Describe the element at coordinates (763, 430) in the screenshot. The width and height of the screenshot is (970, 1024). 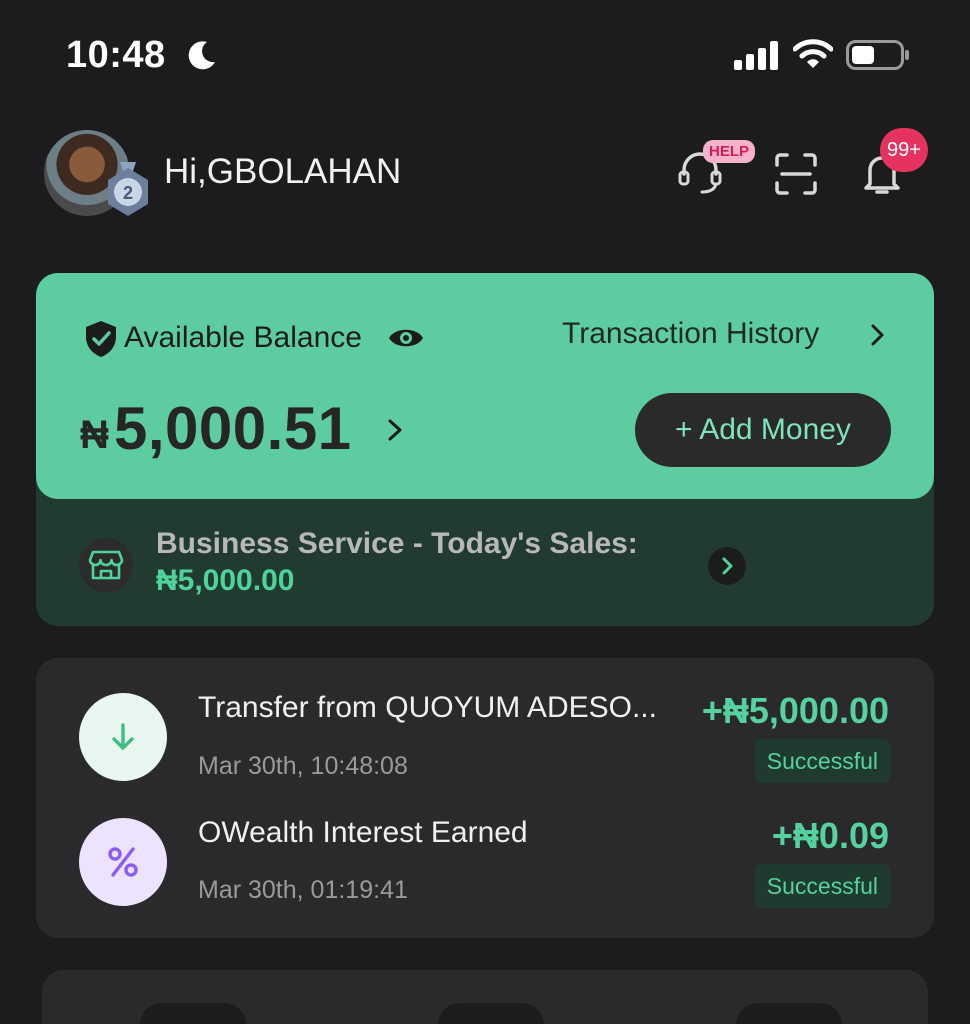
I see `add-money-button: + Add Money` at that location.